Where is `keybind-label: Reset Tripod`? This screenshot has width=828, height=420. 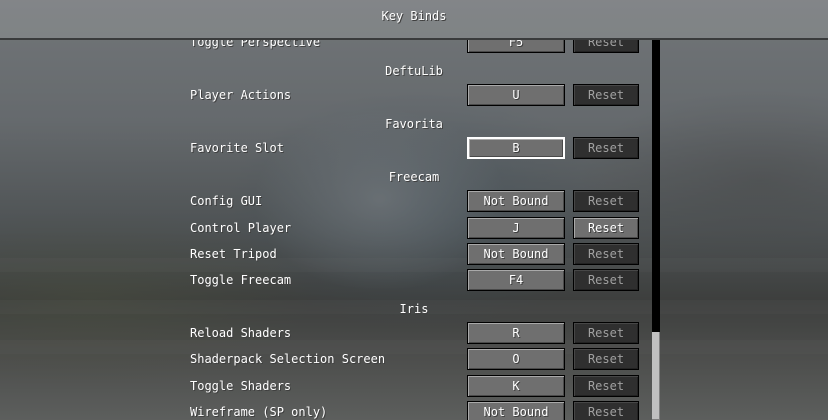
keybind-label: Reset Tripod is located at coordinates (233, 254).